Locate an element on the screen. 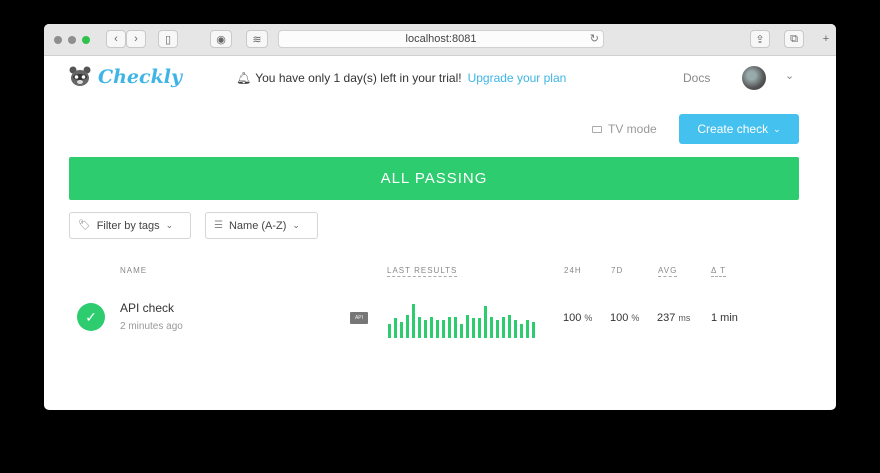 Image resolution: width=880 pixels, height=473 pixels. back-button: ‹ is located at coordinates (116, 39).